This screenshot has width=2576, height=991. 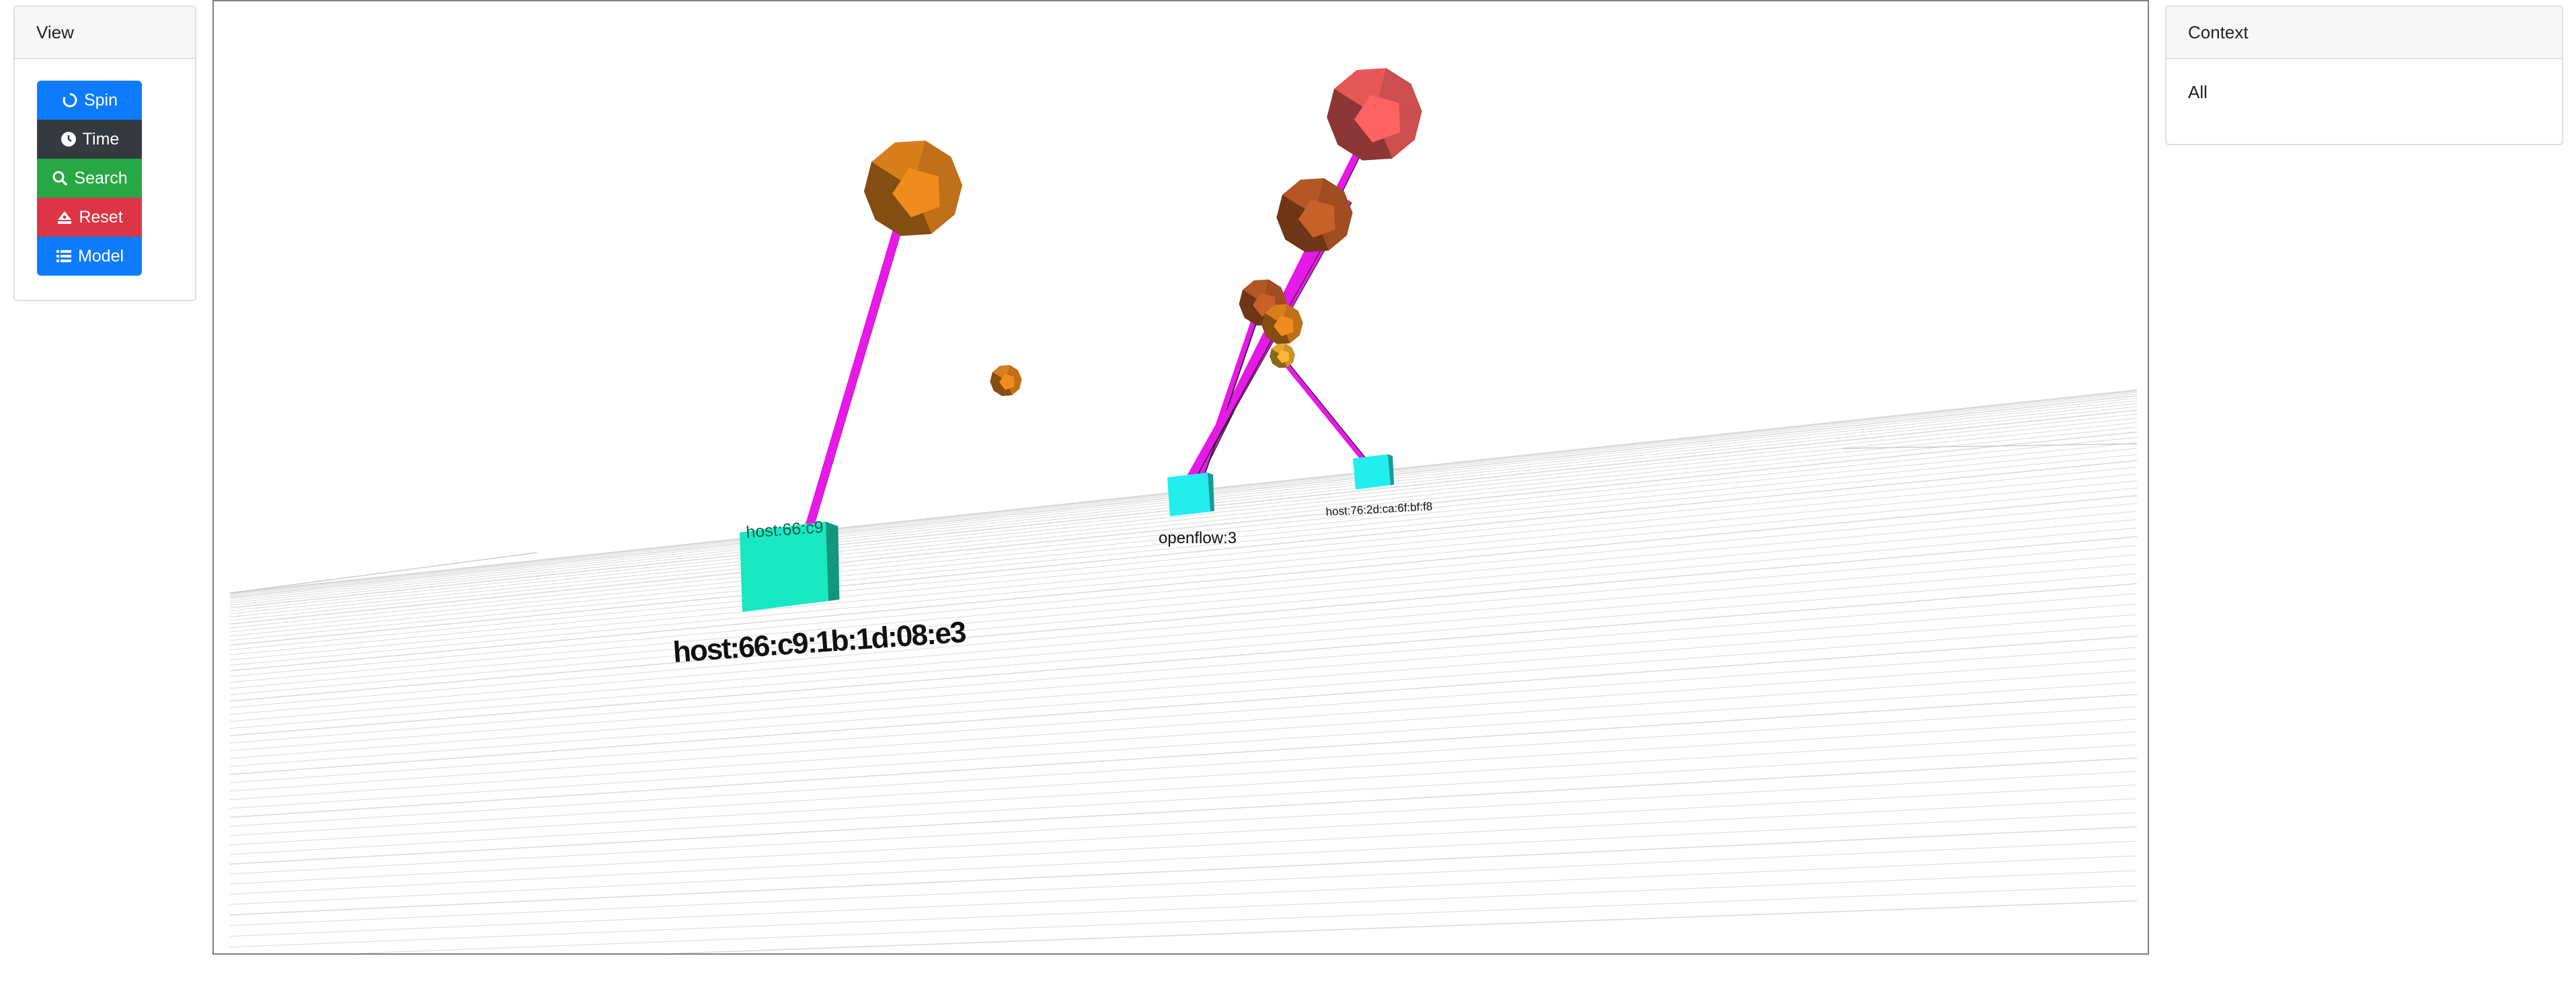 What do you see at coordinates (101, 217) in the screenshot?
I see `reset-label: Reset` at bounding box center [101, 217].